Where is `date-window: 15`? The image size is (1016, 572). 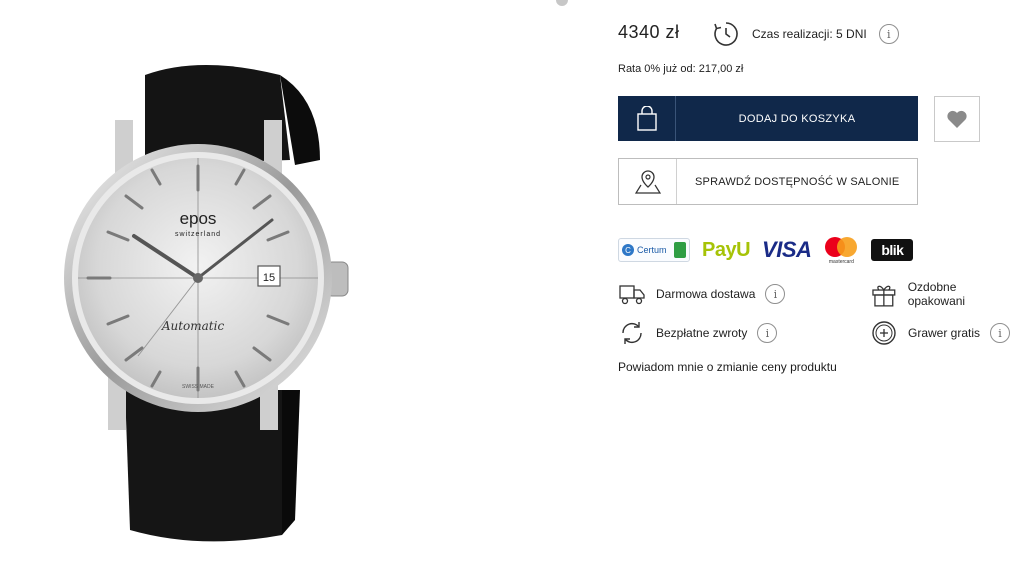
date-window: 15 is located at coordinates (269, 278).